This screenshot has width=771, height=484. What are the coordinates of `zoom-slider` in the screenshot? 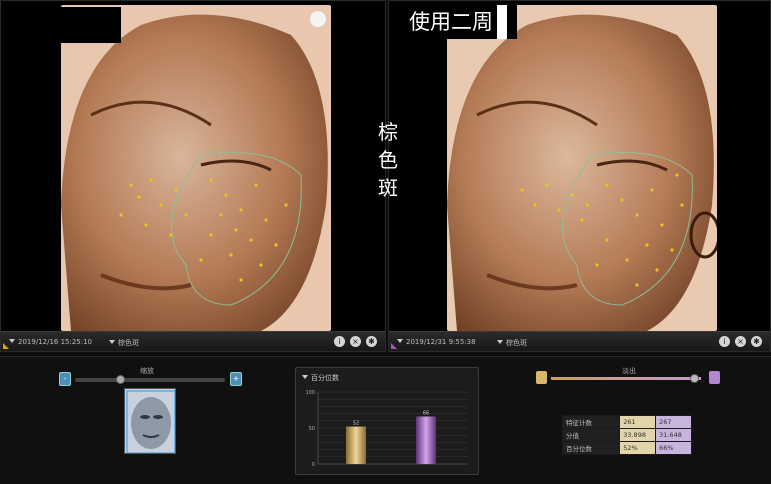 It's located at (150, 379).